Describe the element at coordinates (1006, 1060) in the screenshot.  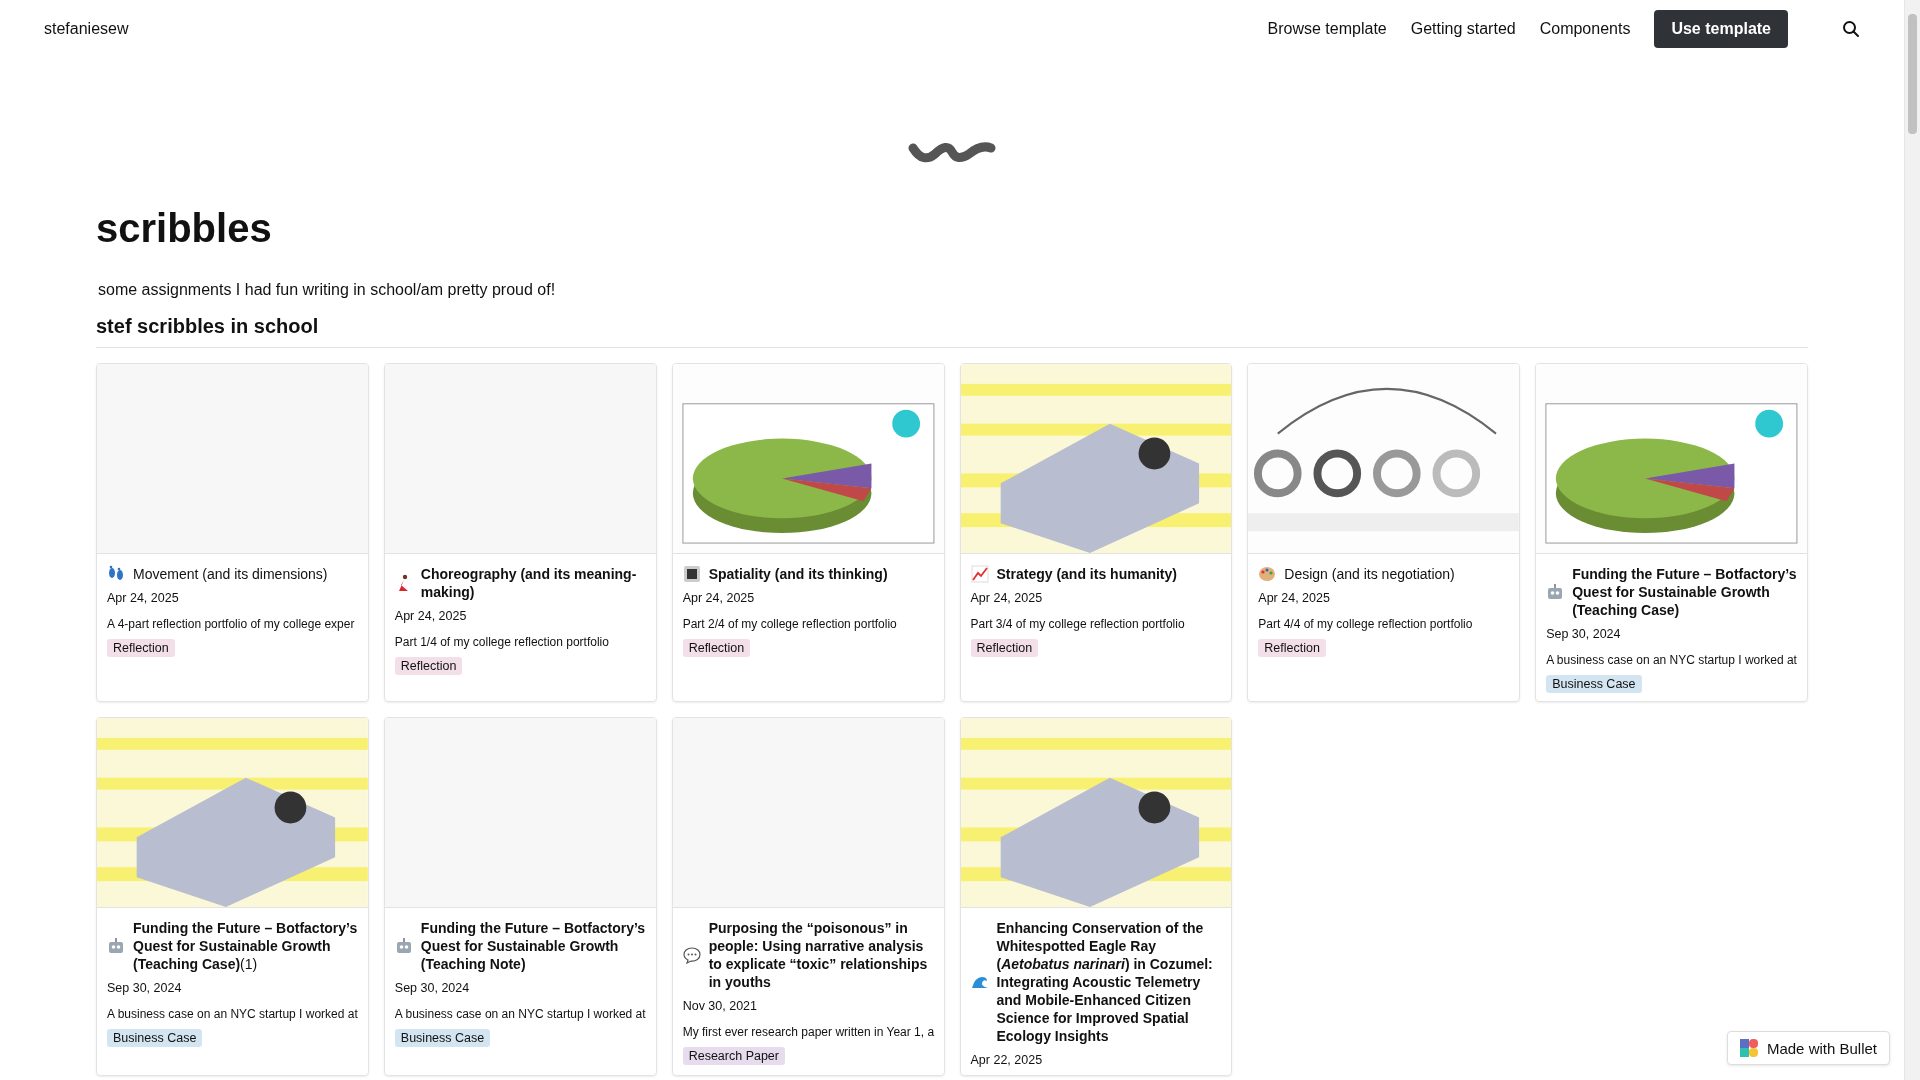
I see `post-date: Apr 22, 2025` at that location.